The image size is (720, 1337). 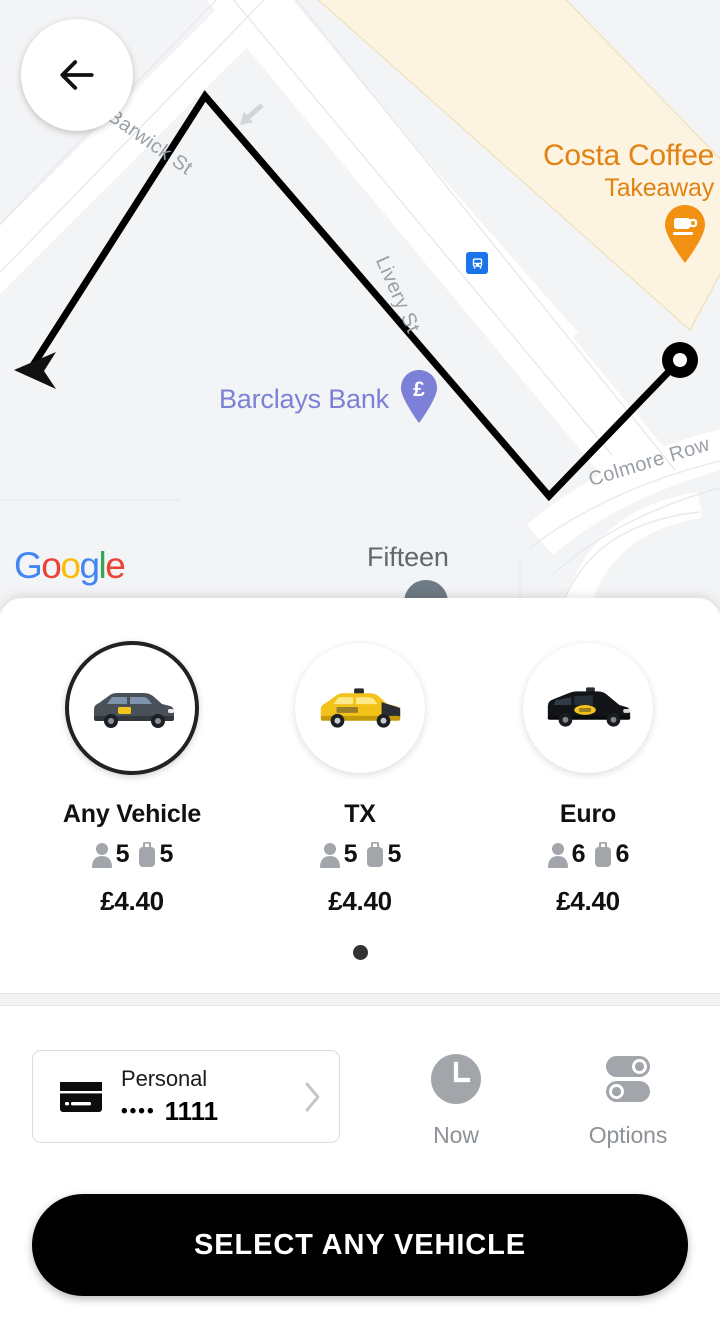 What do you see at coordinates (360, 1077) in the screenshot?
I see `booking-options-row: Personal •••• 1111 Now Options` at bounding box center [360, 1077].